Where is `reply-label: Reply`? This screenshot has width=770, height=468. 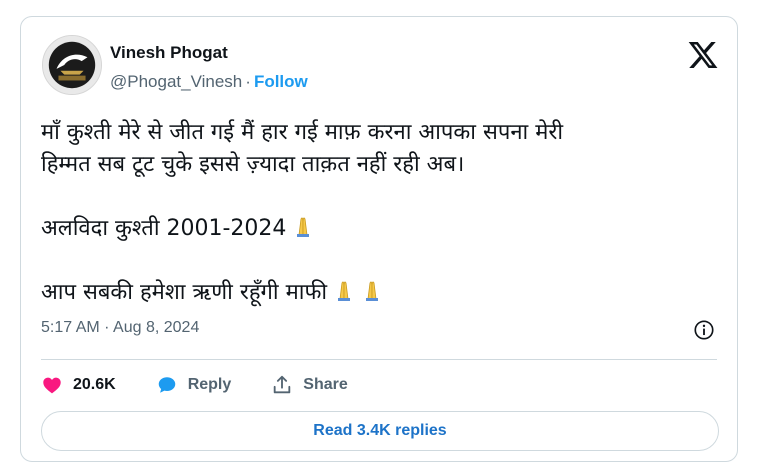
reply-label: Reply is located at coordinates (209, 384).